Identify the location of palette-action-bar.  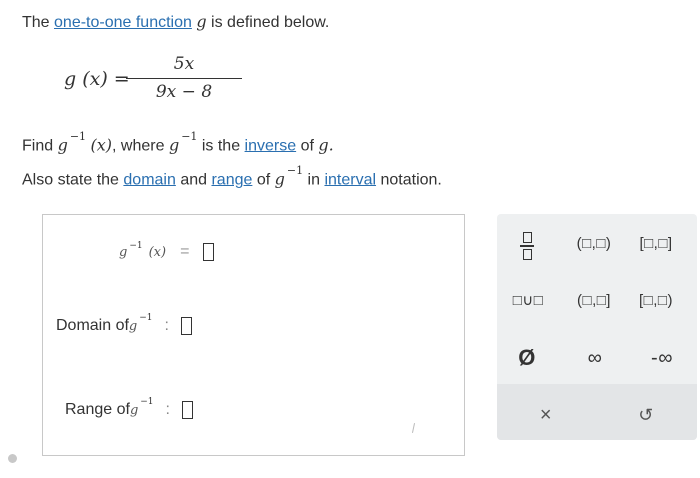
(597, 412).